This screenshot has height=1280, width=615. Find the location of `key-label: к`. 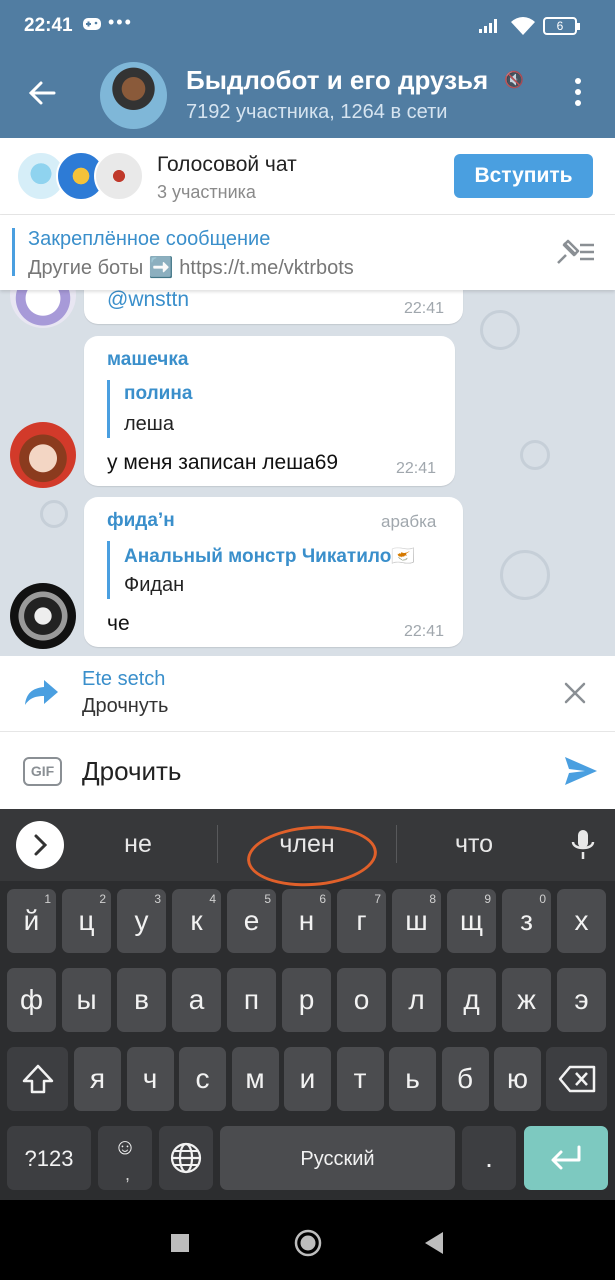

key-label: к is located at coordinates (196, 920).